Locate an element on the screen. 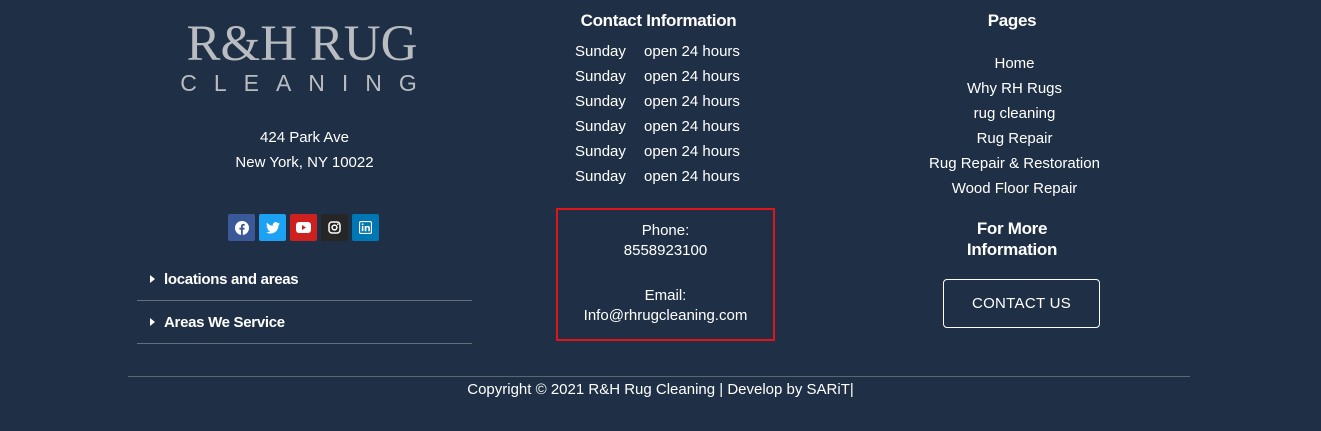 Image resolution: width=1321 pixels, height=431 pixels. nav-link-why-rh-rugs: Why RH Rugs is located at coordinates (1014, 88).